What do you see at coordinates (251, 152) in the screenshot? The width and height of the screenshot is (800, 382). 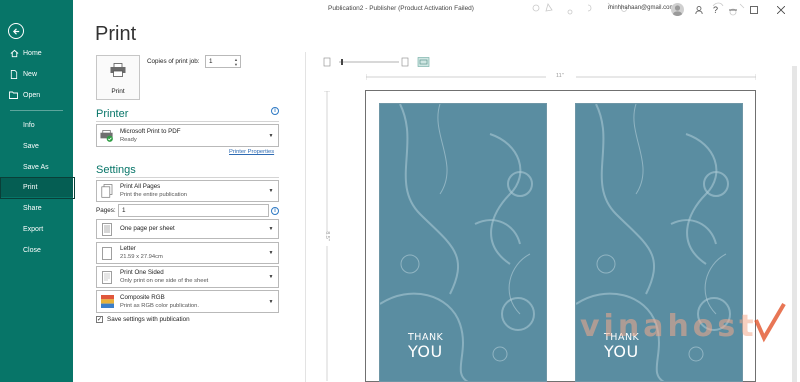 I see `printer-properties-link: Printer Properties` at bounding box center [251, 152].